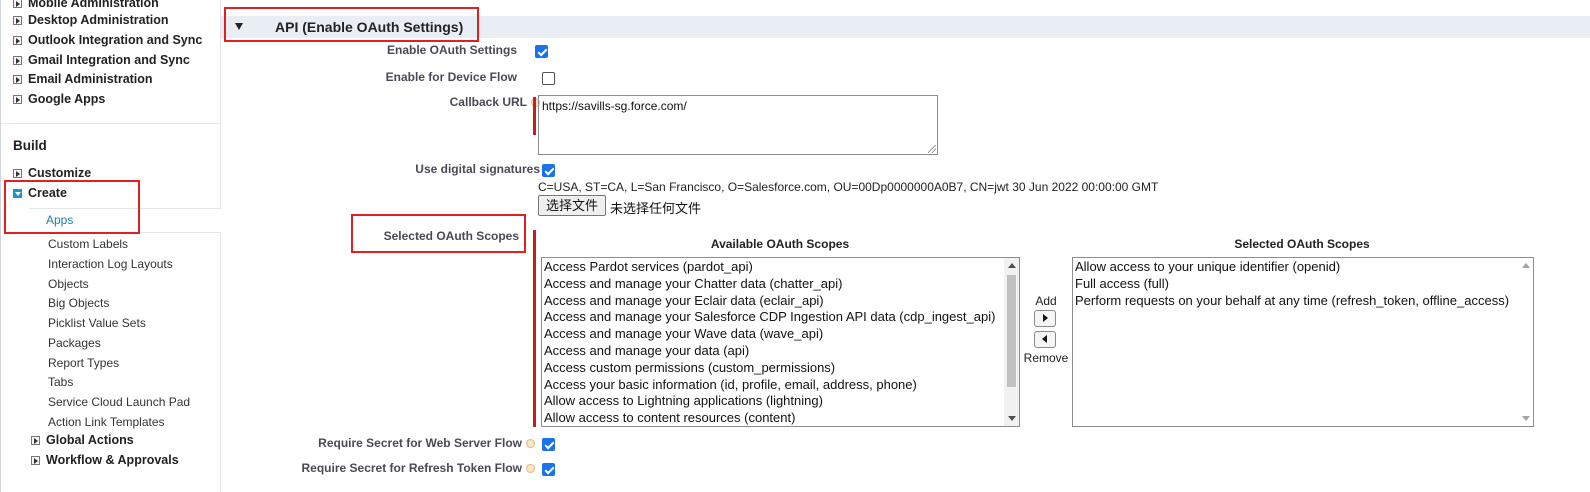 Image resolution: width=1590 pixels, height=492 pixels. Describe the element at coordinates (548, 469) in the screenshot. I see `secret-refresh-token-checkbox` at that location.